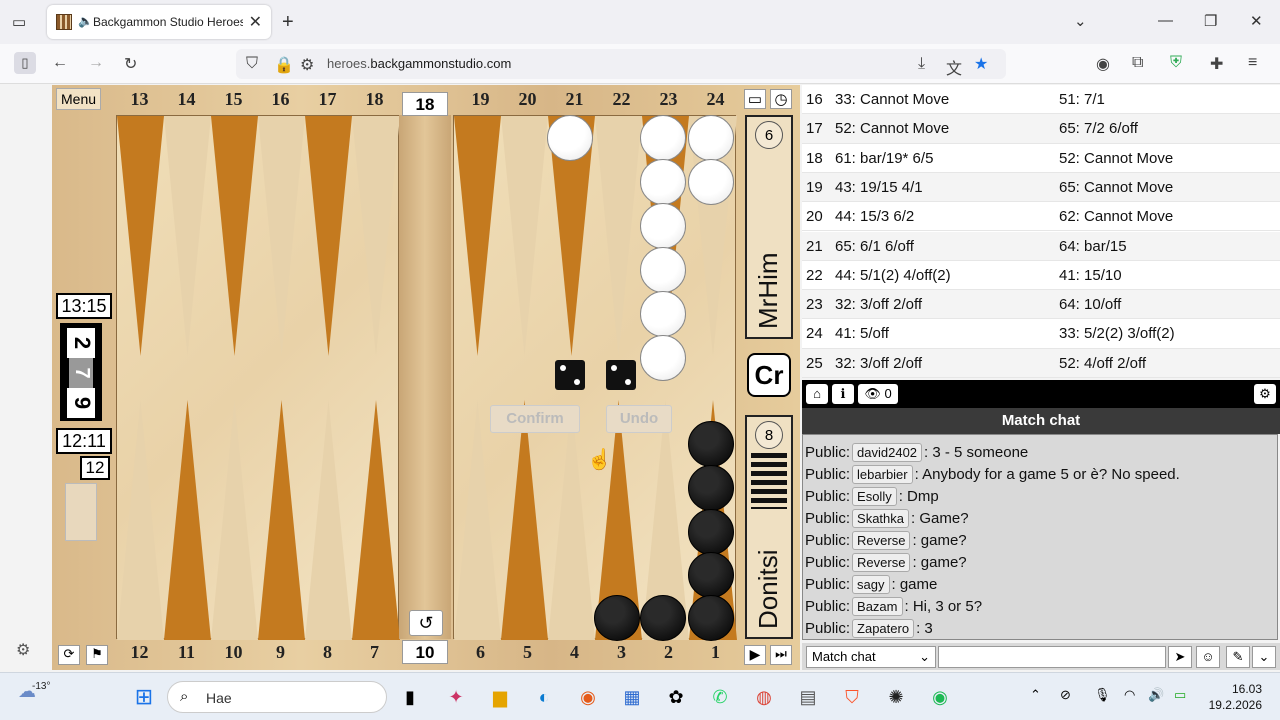  What do you see at coordinates (1265, 394) in the screenshot?
I see `chat-settings-gear-icon: ⚙` at bounding box center [1265, 394].